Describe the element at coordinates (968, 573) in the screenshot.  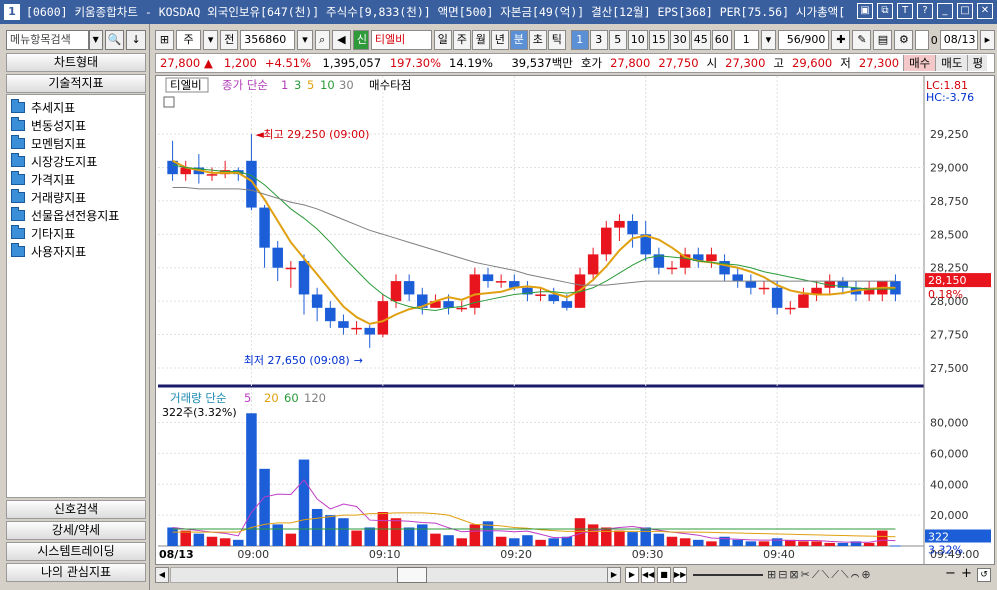
I see `zoom-in-icon: +` at that location.